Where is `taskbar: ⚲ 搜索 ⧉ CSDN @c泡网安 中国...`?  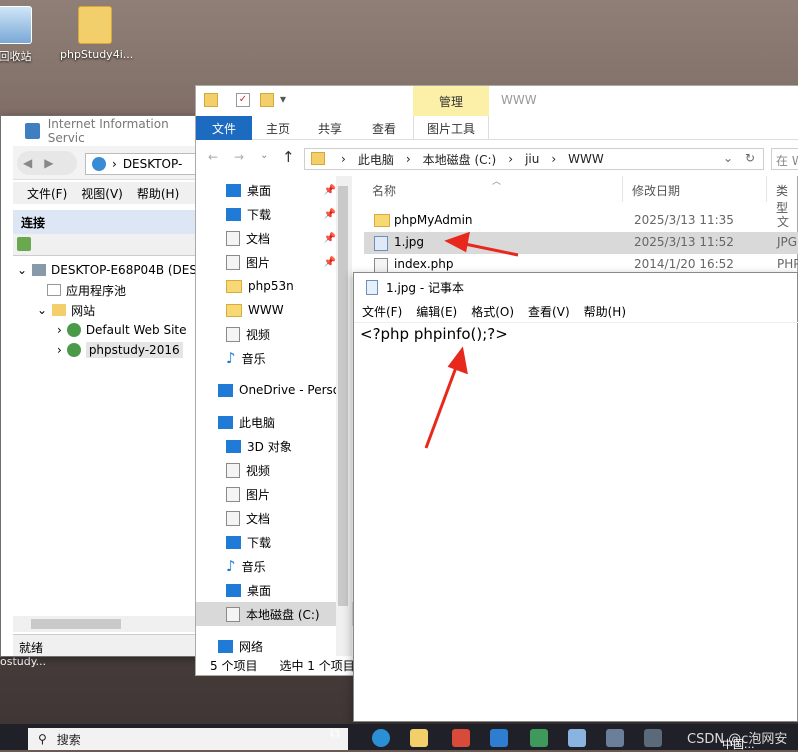 taskbar: ⚲ 搜索 ⧉ CSDN @c泡网安 中国... is located at coordinates (399, 737).